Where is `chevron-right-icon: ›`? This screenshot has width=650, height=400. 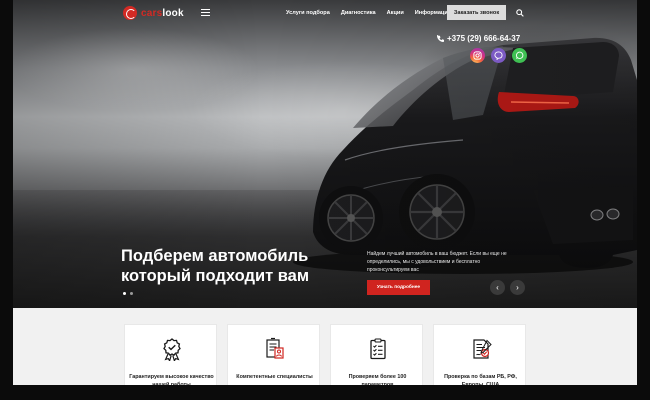
chevron-right-icon: › is located at coordinates (517, 287).